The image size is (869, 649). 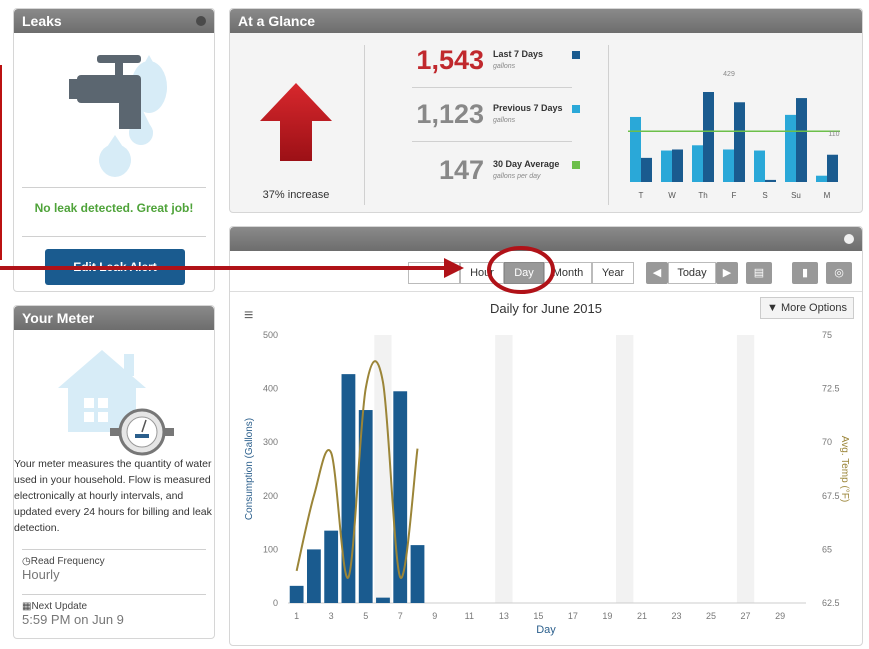 I want to click on bar-chart-icon: ▮, so click(x=805, y=273).